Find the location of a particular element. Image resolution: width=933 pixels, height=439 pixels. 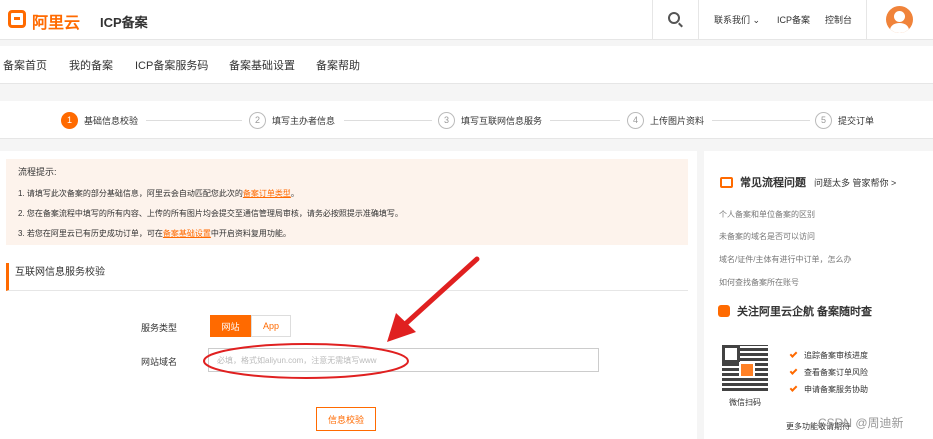

step-4: 4 上传图片资料 is located at coordinates (665, 120).